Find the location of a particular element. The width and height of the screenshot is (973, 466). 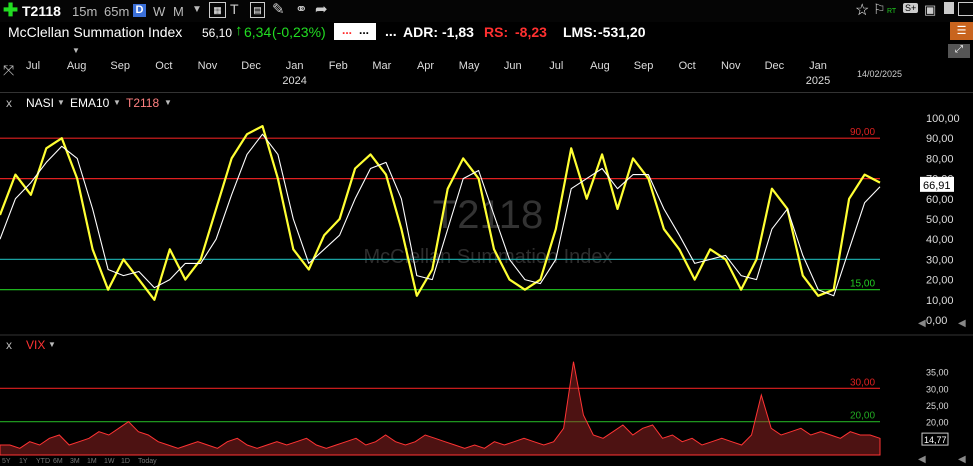

range-button-1d: 1D is located at coordinates (125, 461).